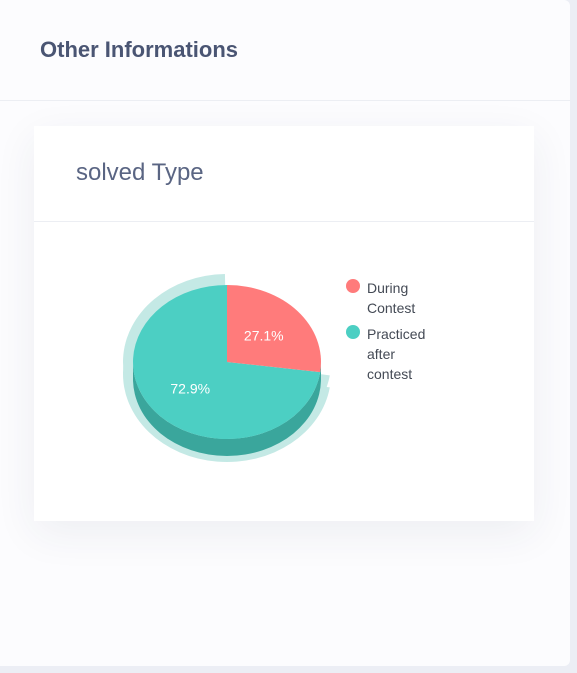 The width and height of the screenshot is (577, 673). What do you see at coordinates (353, 286) in the screenshot?
I see `legend-marker-during-contest` at bounding box center [353, 286].